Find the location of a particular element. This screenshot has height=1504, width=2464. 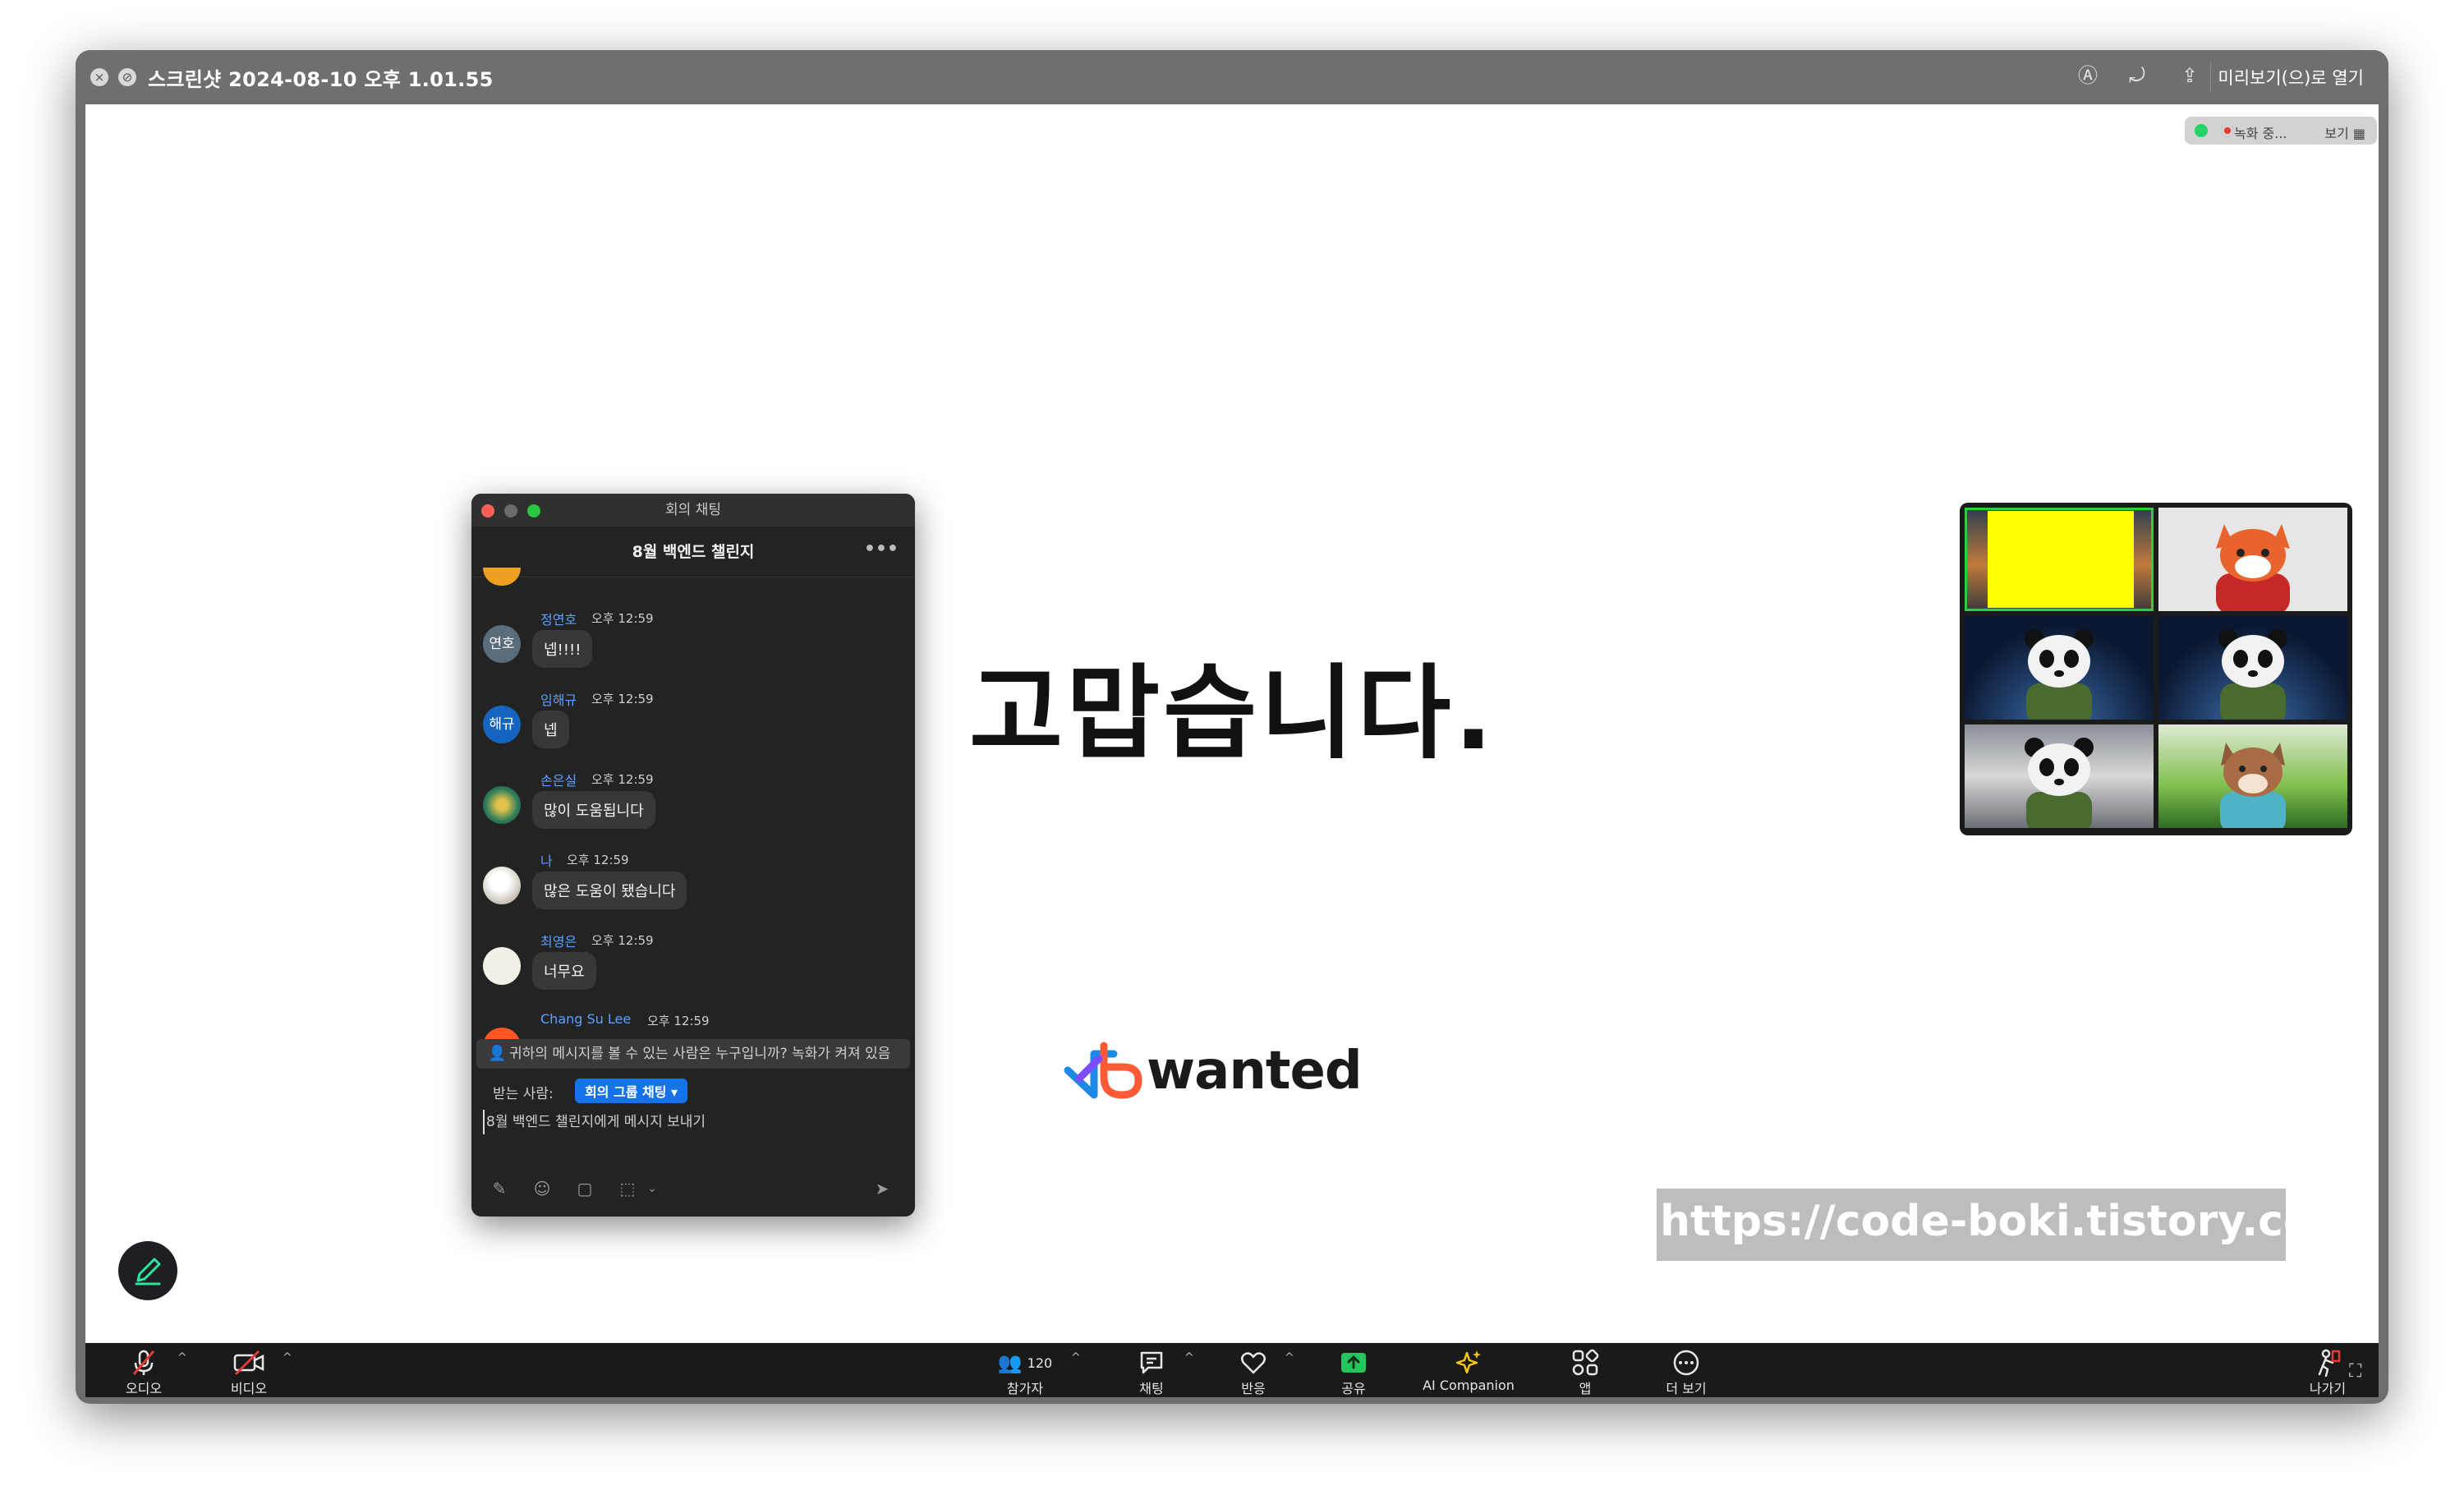

chat-tools: ✎ ☺ ▢ ⬚ ⌄ ➤ is located at coordinates (693, 1189).